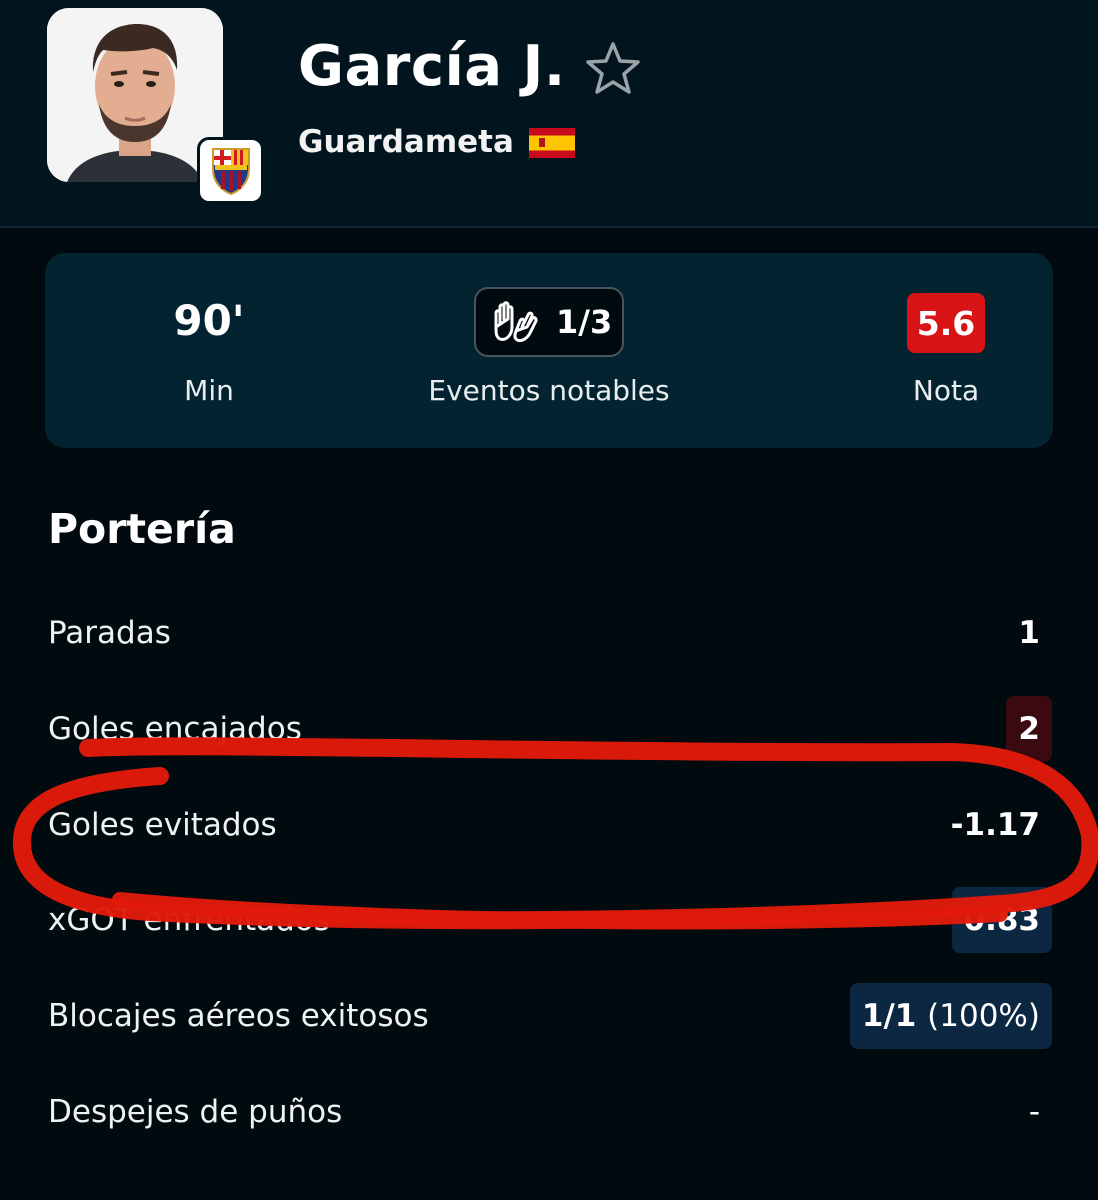 The height and width of the screenshot is (1200, 1098). What do you see at coordinates (552, 143) in the screenshot?
I see `spain-flag-icon` at bounding box center [552, 143].